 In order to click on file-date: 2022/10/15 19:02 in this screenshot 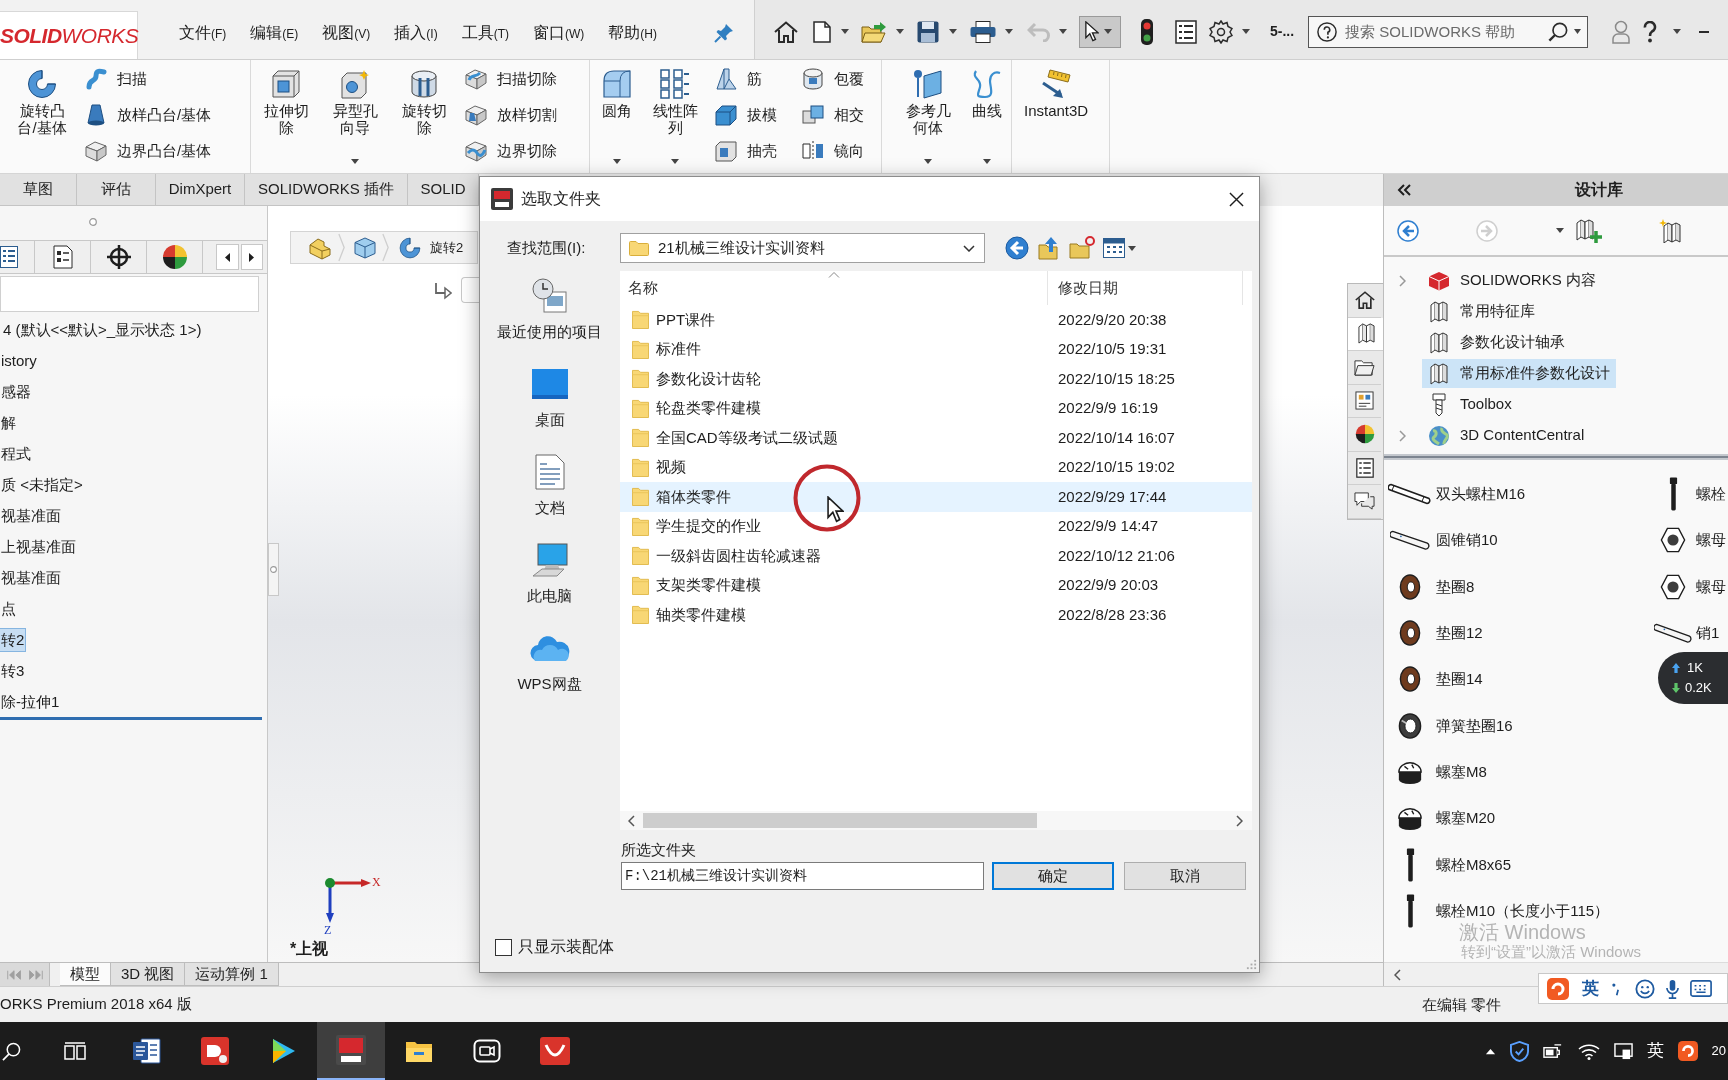, I will do `click(1116, 467)`.